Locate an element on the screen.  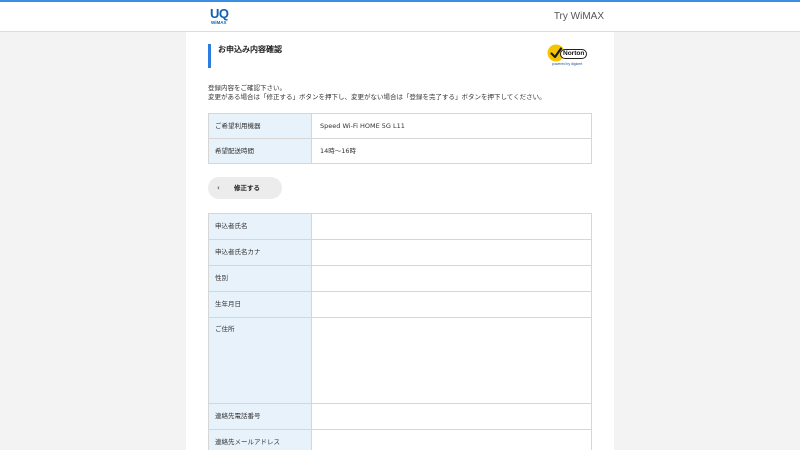
table-row: 連絡先電話番号 is located at coordinates (400, 417).